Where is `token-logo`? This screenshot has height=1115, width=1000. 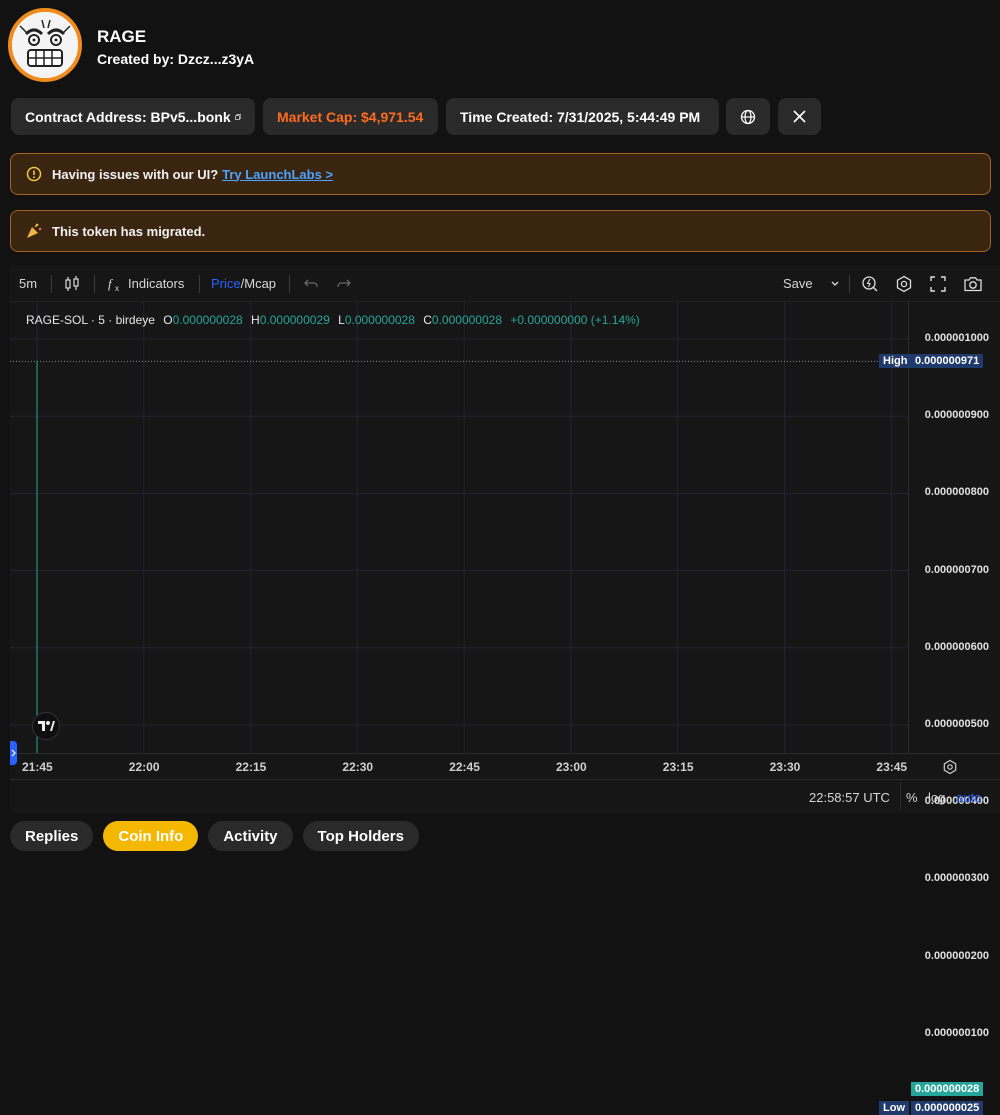
token-logo is located at coordinates (45, 45).